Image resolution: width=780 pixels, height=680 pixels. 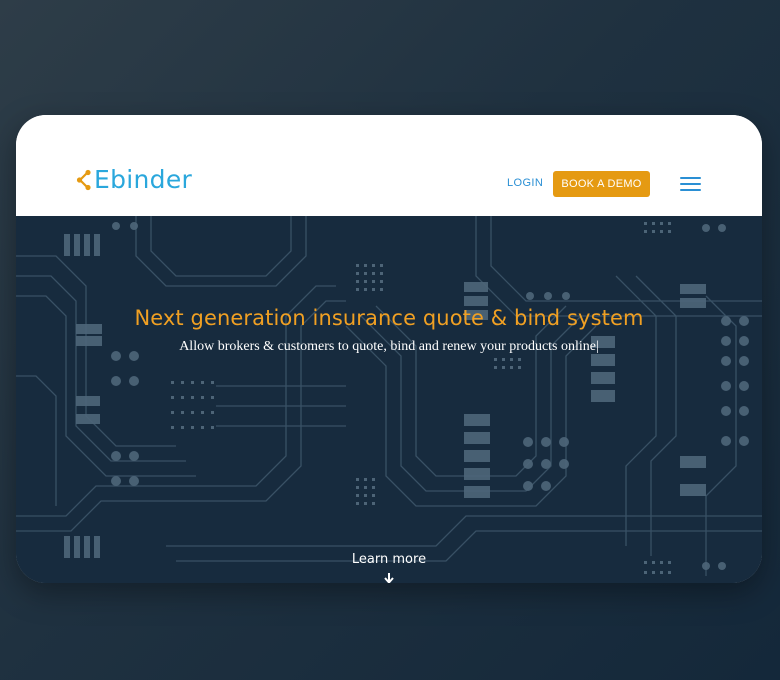 I want to click on navbar: Ebinder LOGIN BOOK A DEMO, so click(x=389, y=165).